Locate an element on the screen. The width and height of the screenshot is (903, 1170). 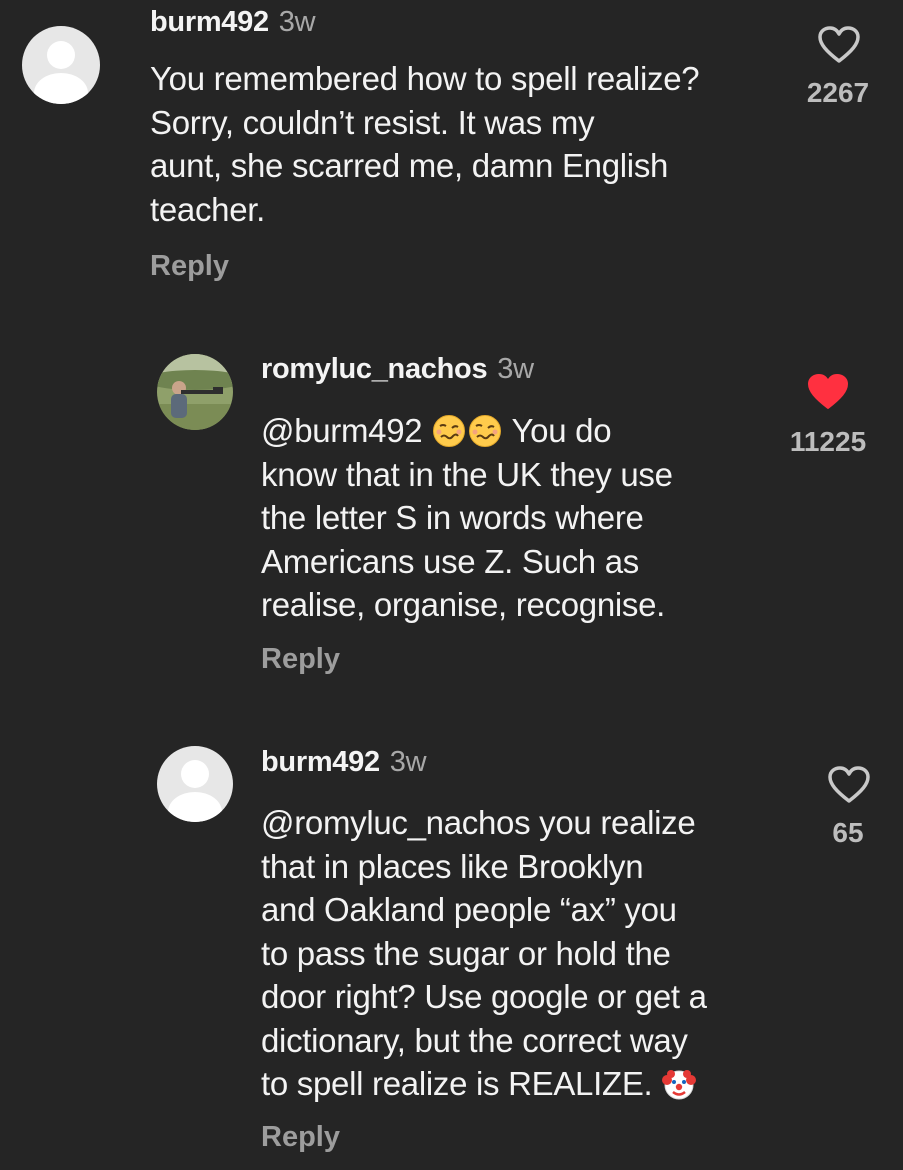
comment-line: teacher. is located at coordinates (208, 209).